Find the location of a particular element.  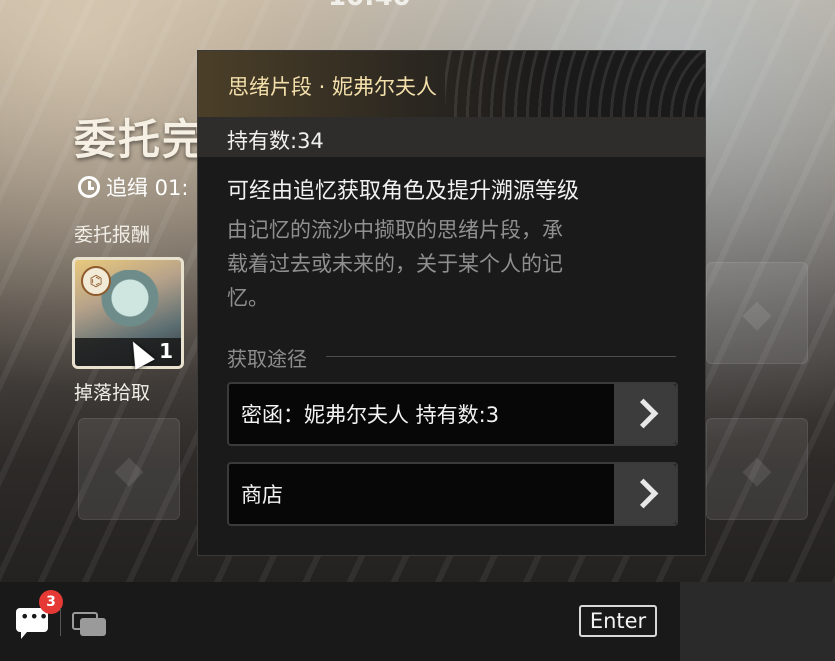

source-row-letter: 密函：妮弗尔夫人 持有数:3 is located at coordinates (452, 414).